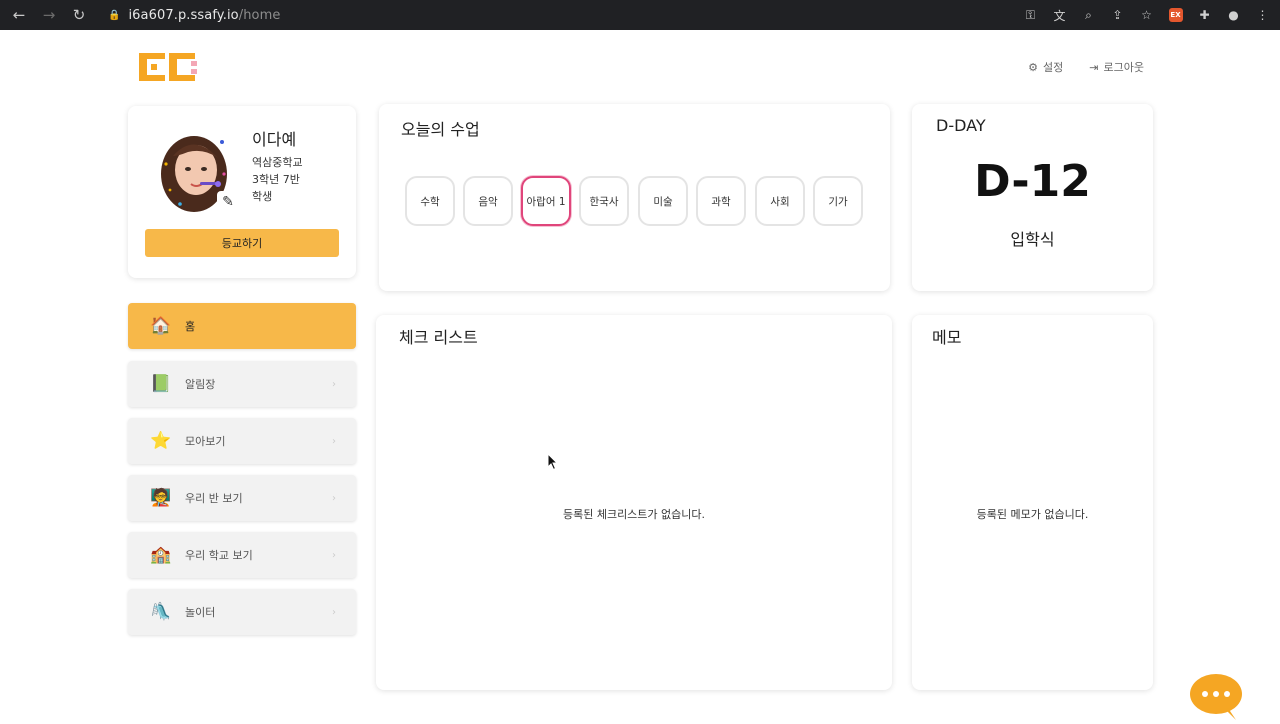 Image resolution: width=1280 pixels, height=724 pixels. What do you see at coordinates (1204, 15) in the screenshot?
I see `extensions-puzzle-icon: ✚` at bounding box center [1204, 15].